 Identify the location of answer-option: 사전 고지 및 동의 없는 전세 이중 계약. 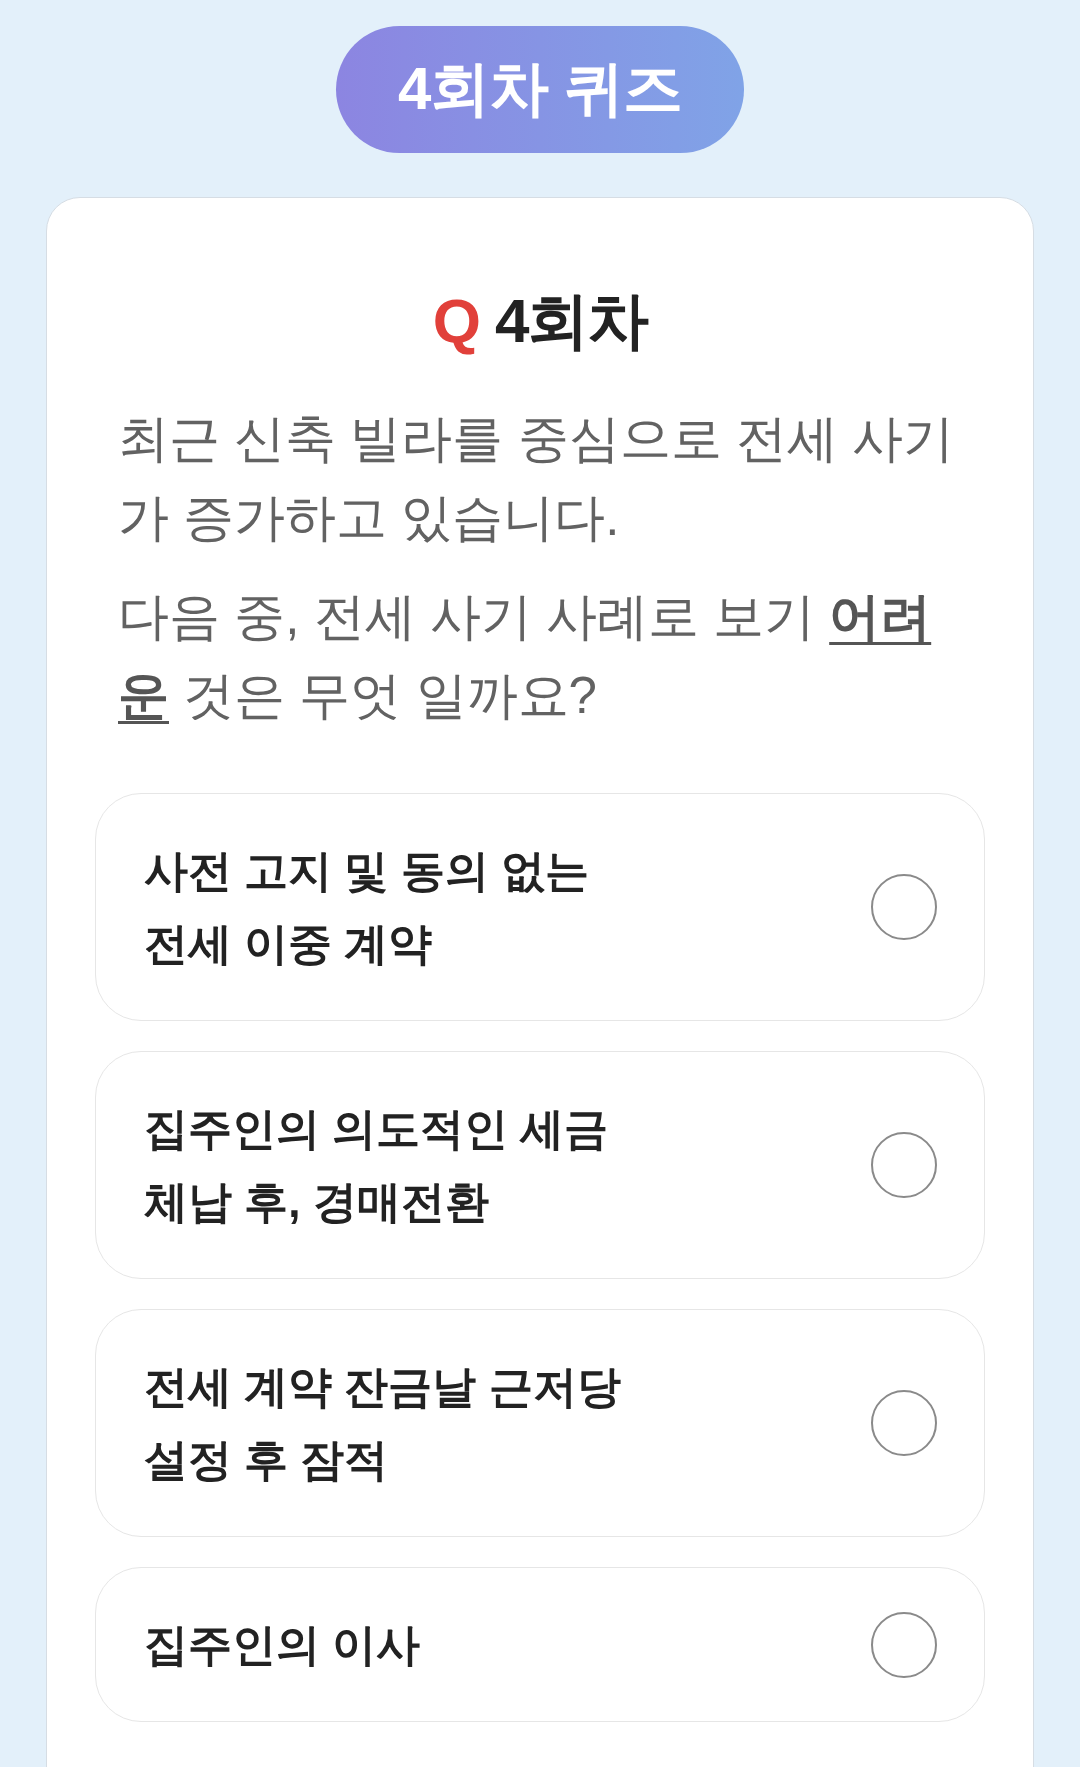
(540, 907).